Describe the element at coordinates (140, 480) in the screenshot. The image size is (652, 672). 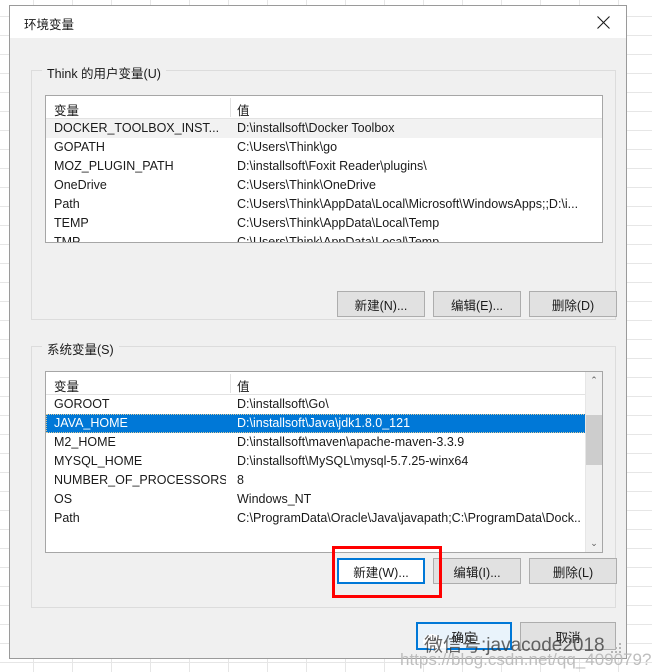
I see `row-variable-name: NUMBER_OF_PROCESSORS` at that location.